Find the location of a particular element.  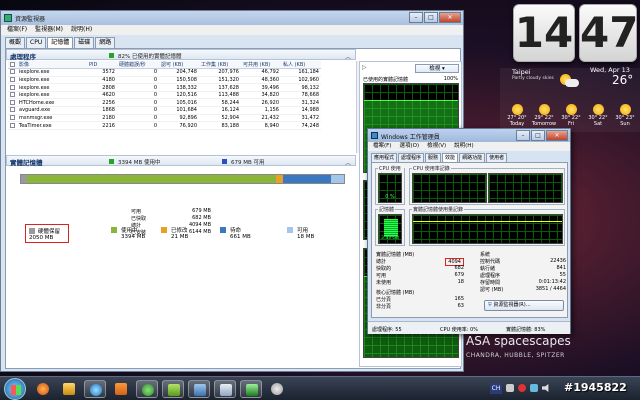

menu-monitor: 監視器(M) is located at coordinates (49, 30).